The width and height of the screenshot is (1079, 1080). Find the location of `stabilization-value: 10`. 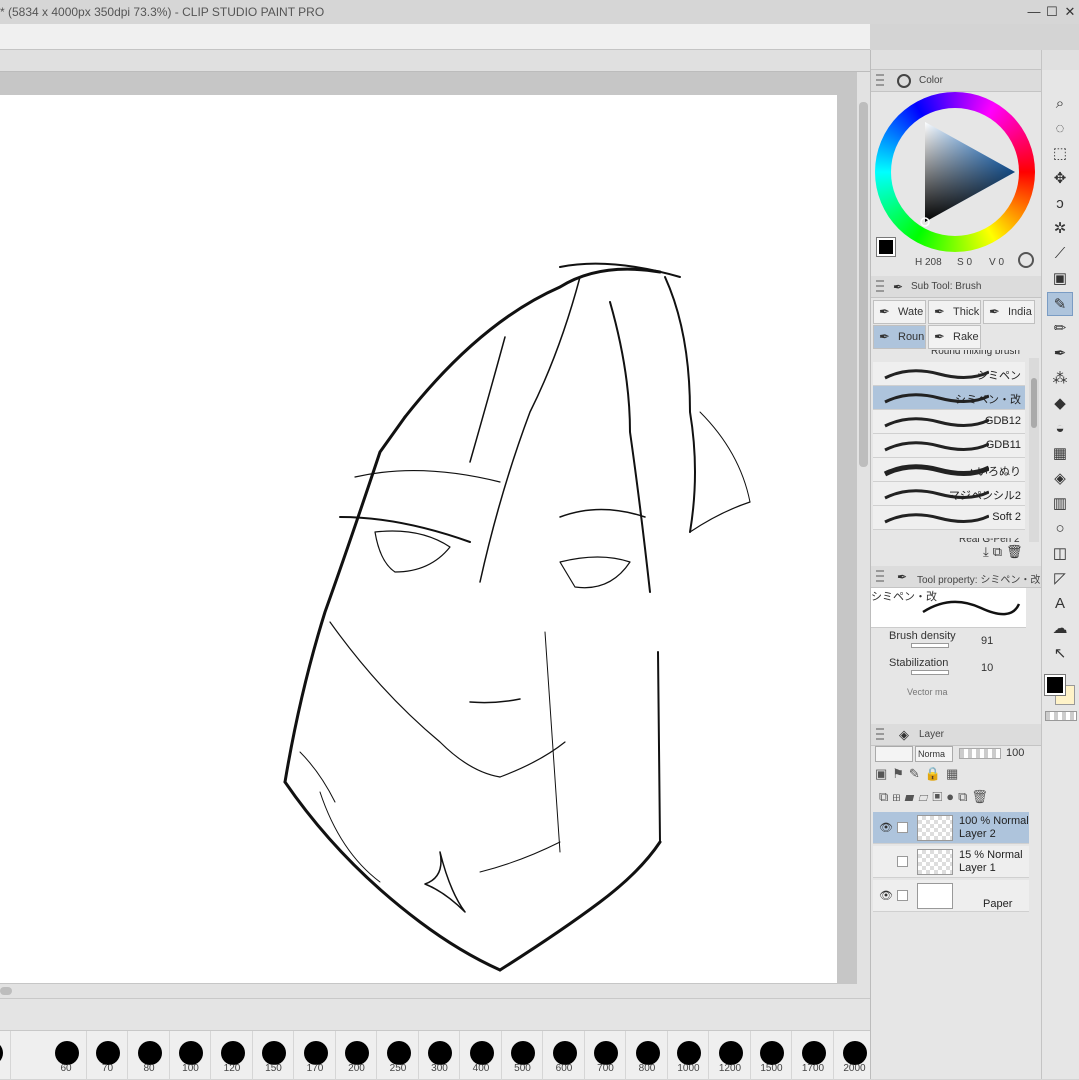

stabilization-value: 10 is located at coordinates (987, 668).